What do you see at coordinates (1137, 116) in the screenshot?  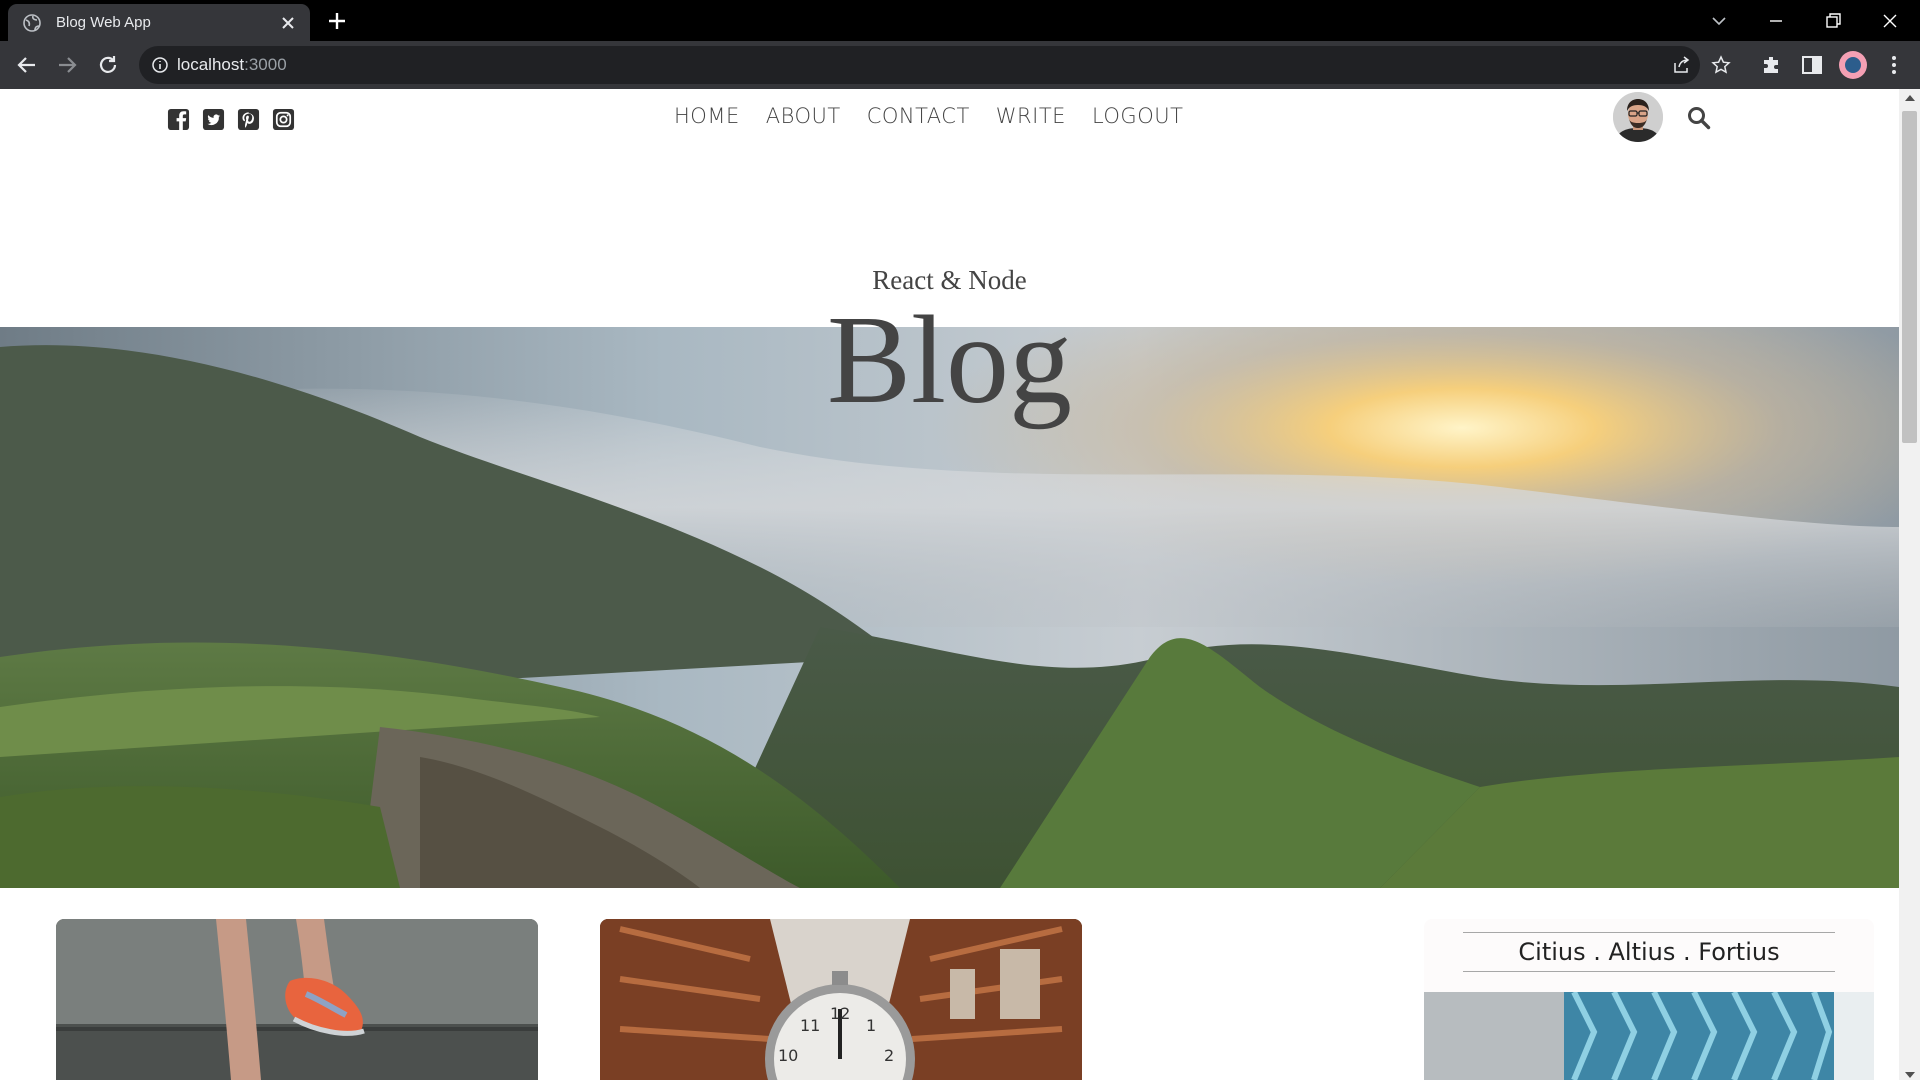 I see `nav-logout: LOGOUT` at bounding box center [1137, 116].